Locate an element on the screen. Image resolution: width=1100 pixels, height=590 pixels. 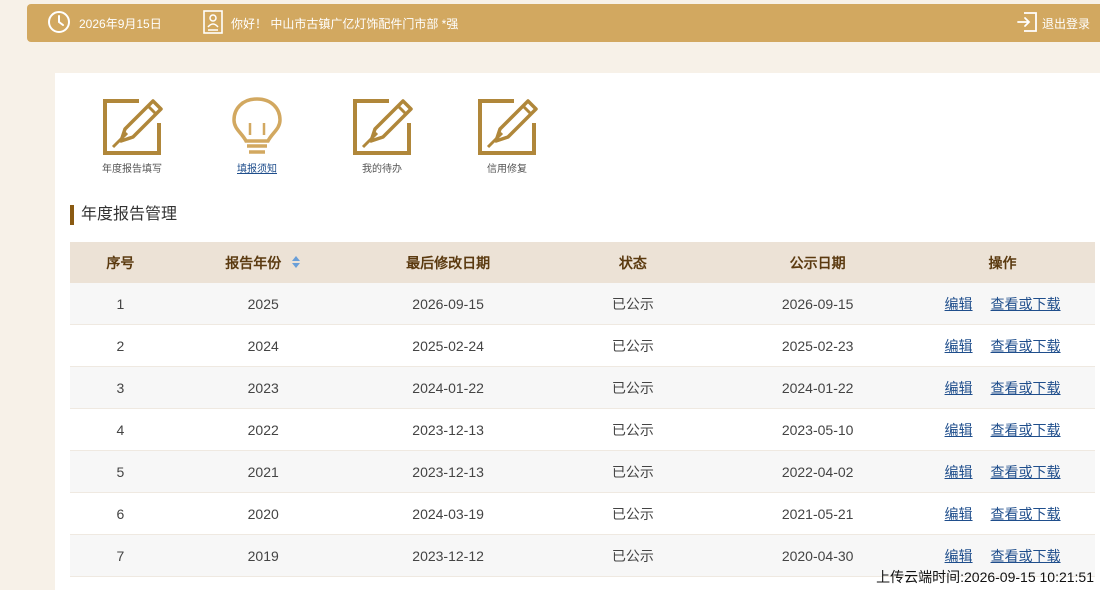
cell-year: 2025 is located at coordinates (263, 304).